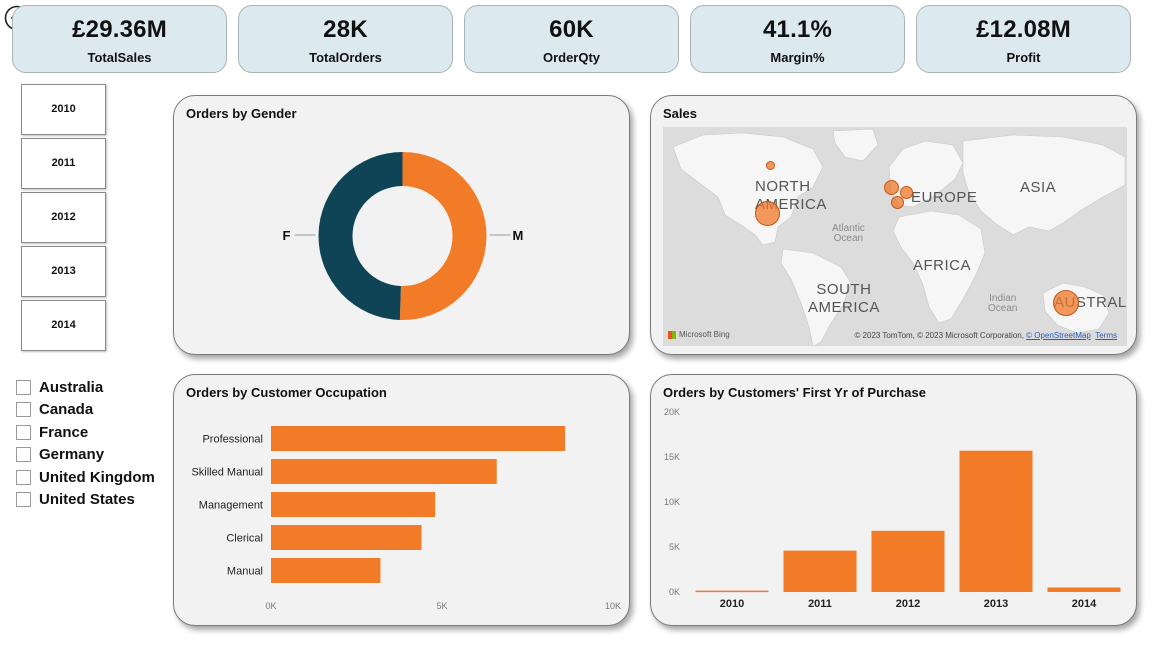 This screenshot has width=1153, height=650. I want to click on year-slicer-2013: 2013, so click(63, 271).